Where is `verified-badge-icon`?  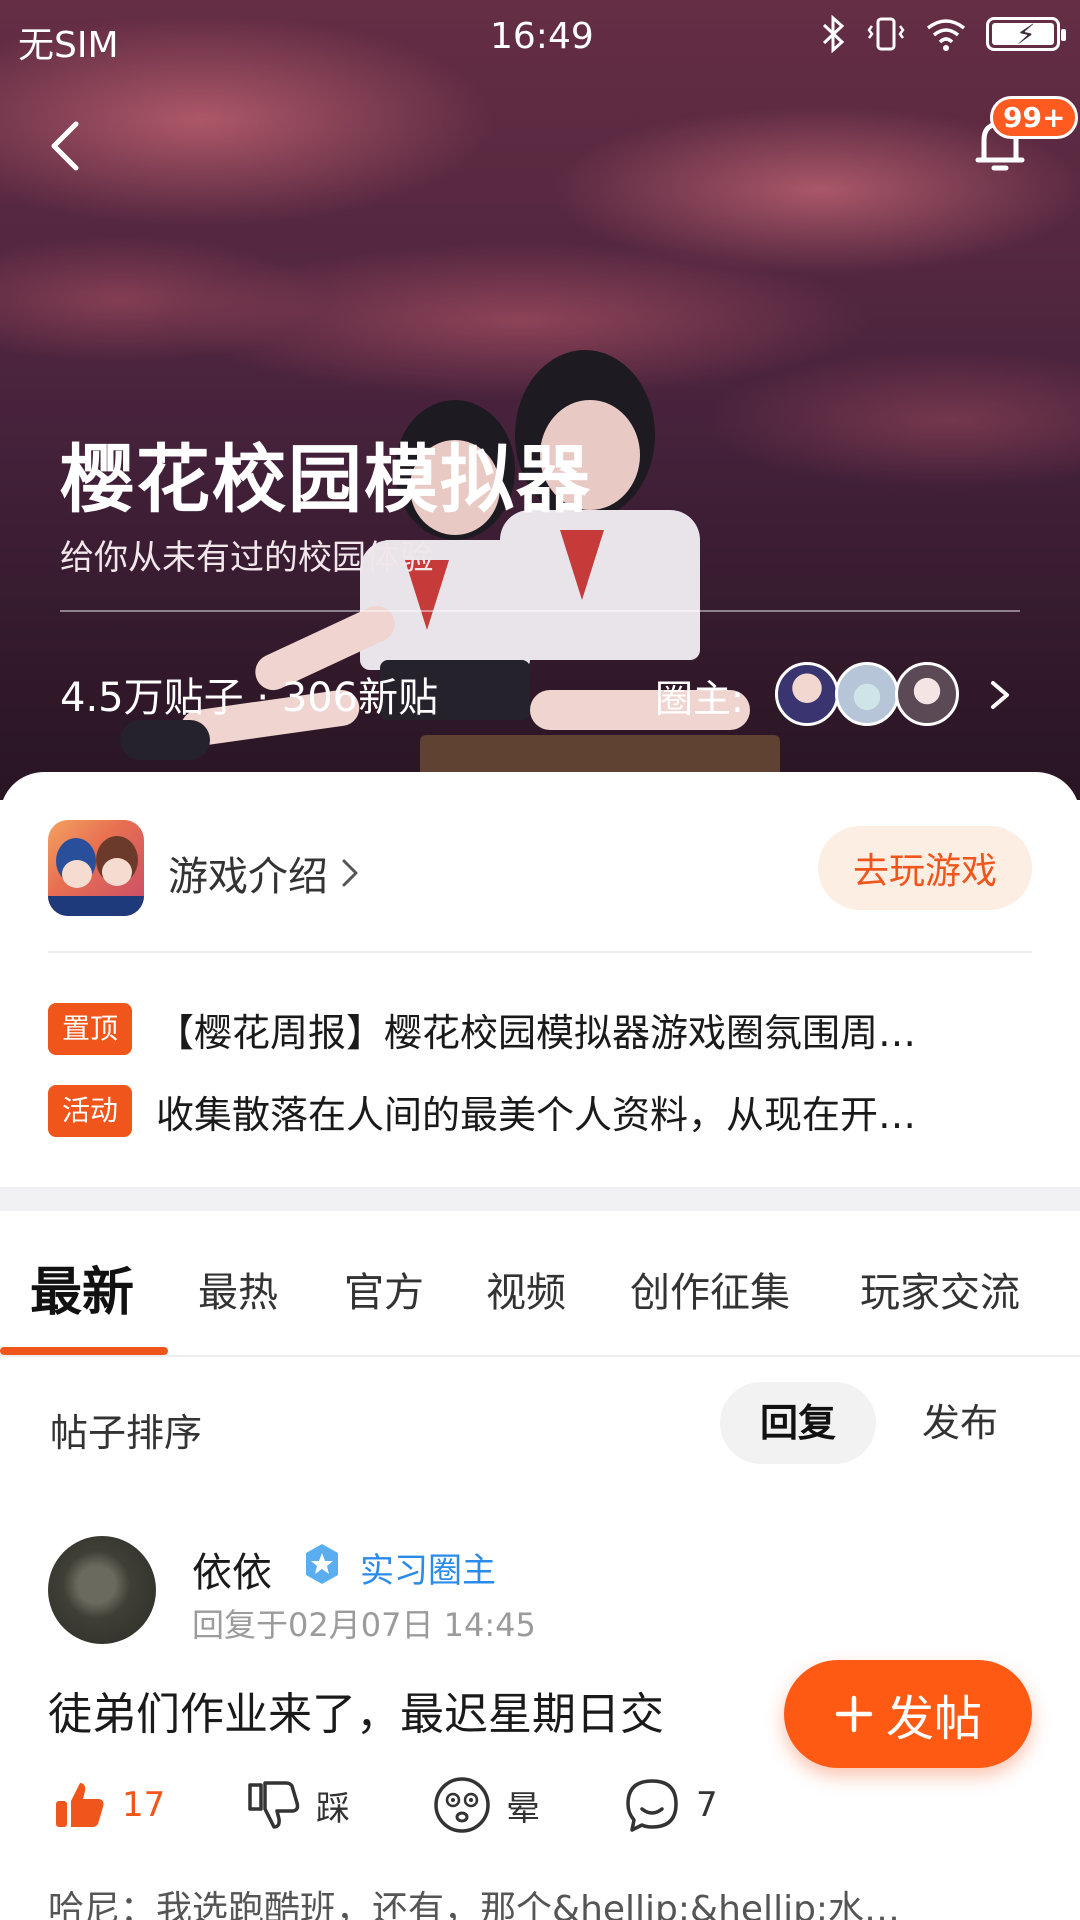 verified-badge-icon is located at coordinates (322, 1564).